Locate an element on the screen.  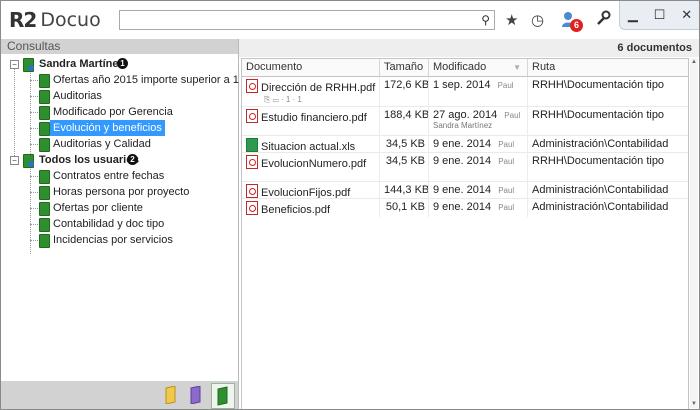
tree-item: Modificado por Gerencia is located at coordinates (119, 112).